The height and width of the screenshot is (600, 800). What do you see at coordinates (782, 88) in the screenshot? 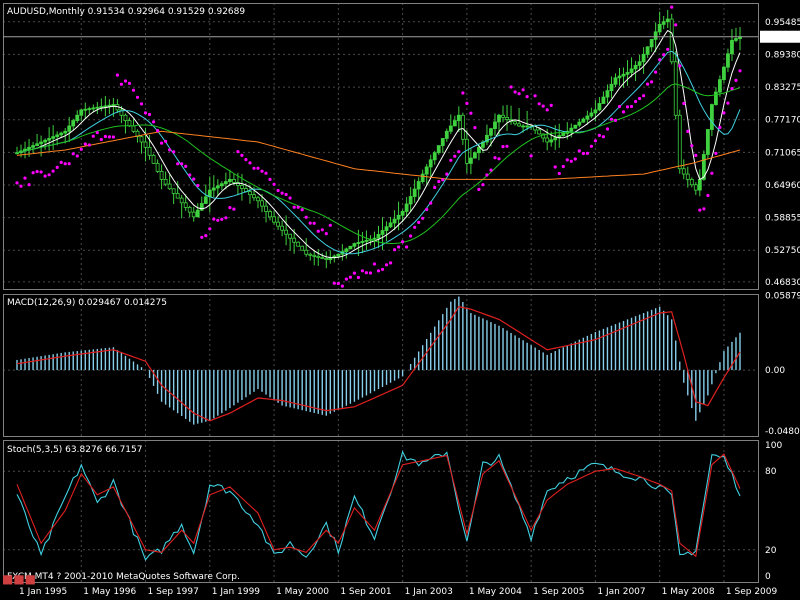
I see `y-tick-label: 0.83275` at bounding box center [782, 88].